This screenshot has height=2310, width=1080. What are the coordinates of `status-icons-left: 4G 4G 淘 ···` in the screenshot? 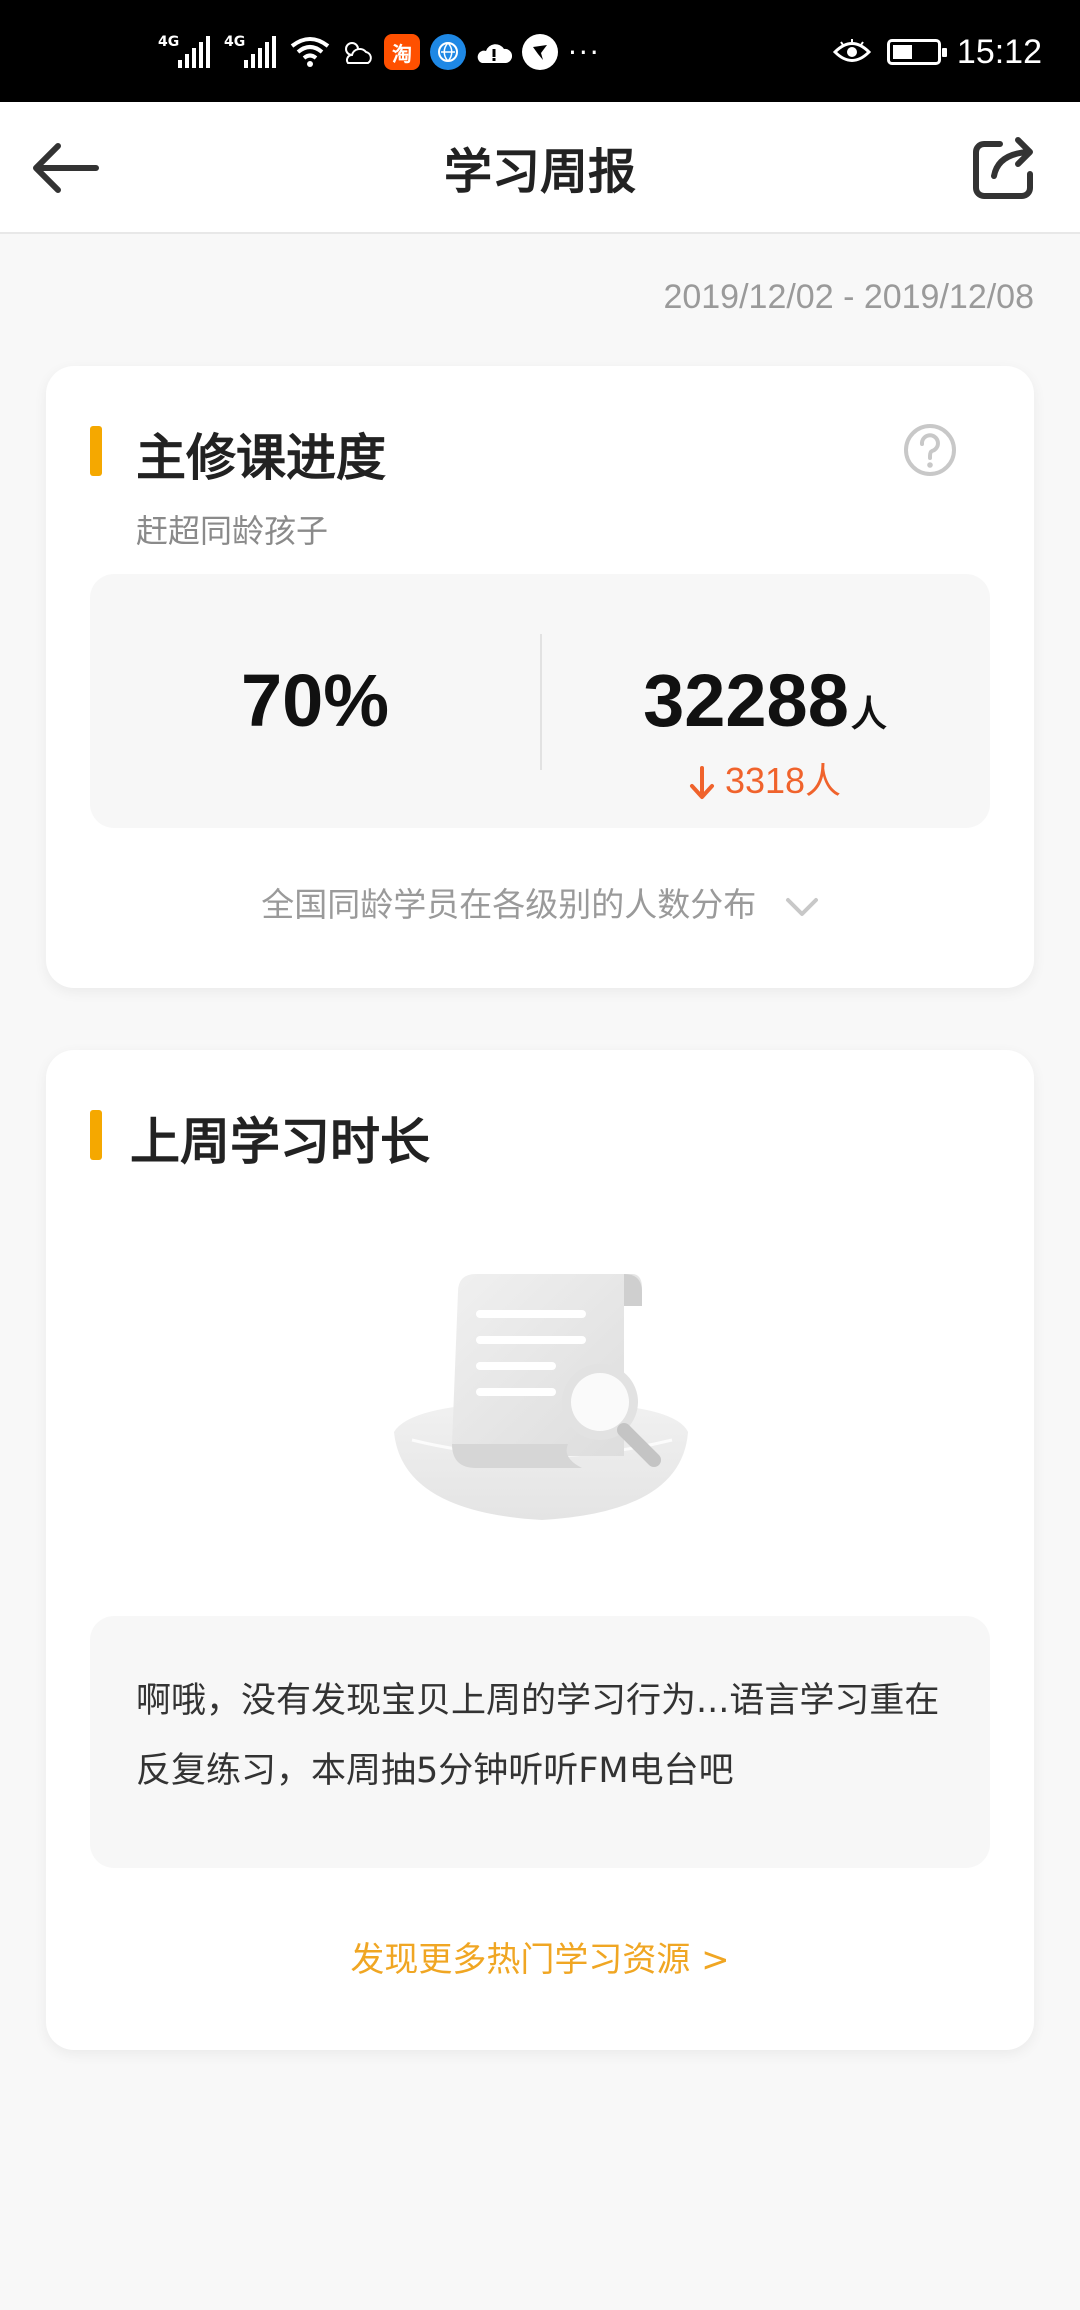 It's located at (379, 52).